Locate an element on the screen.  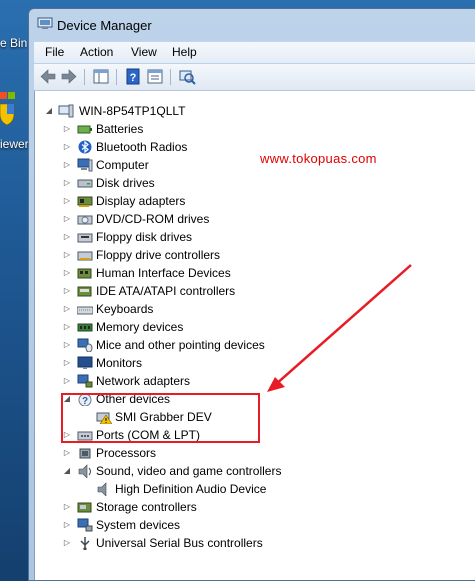
storage-controller-icon is located at coordinates (84, 507).